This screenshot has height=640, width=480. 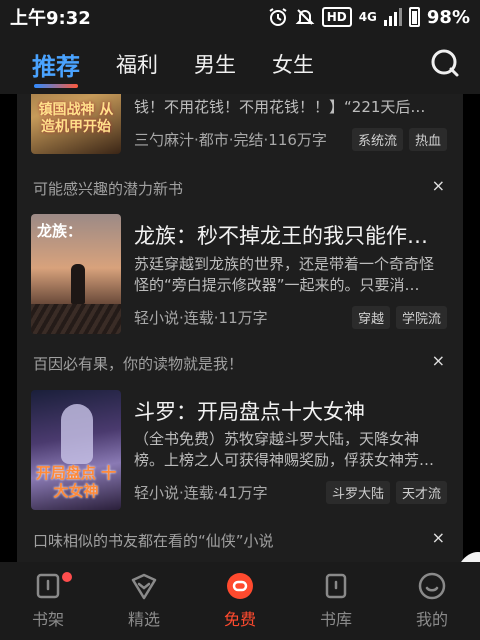 I want to click on book-meta: 轻小说·连载·41万字, so click(x=201, y=493).